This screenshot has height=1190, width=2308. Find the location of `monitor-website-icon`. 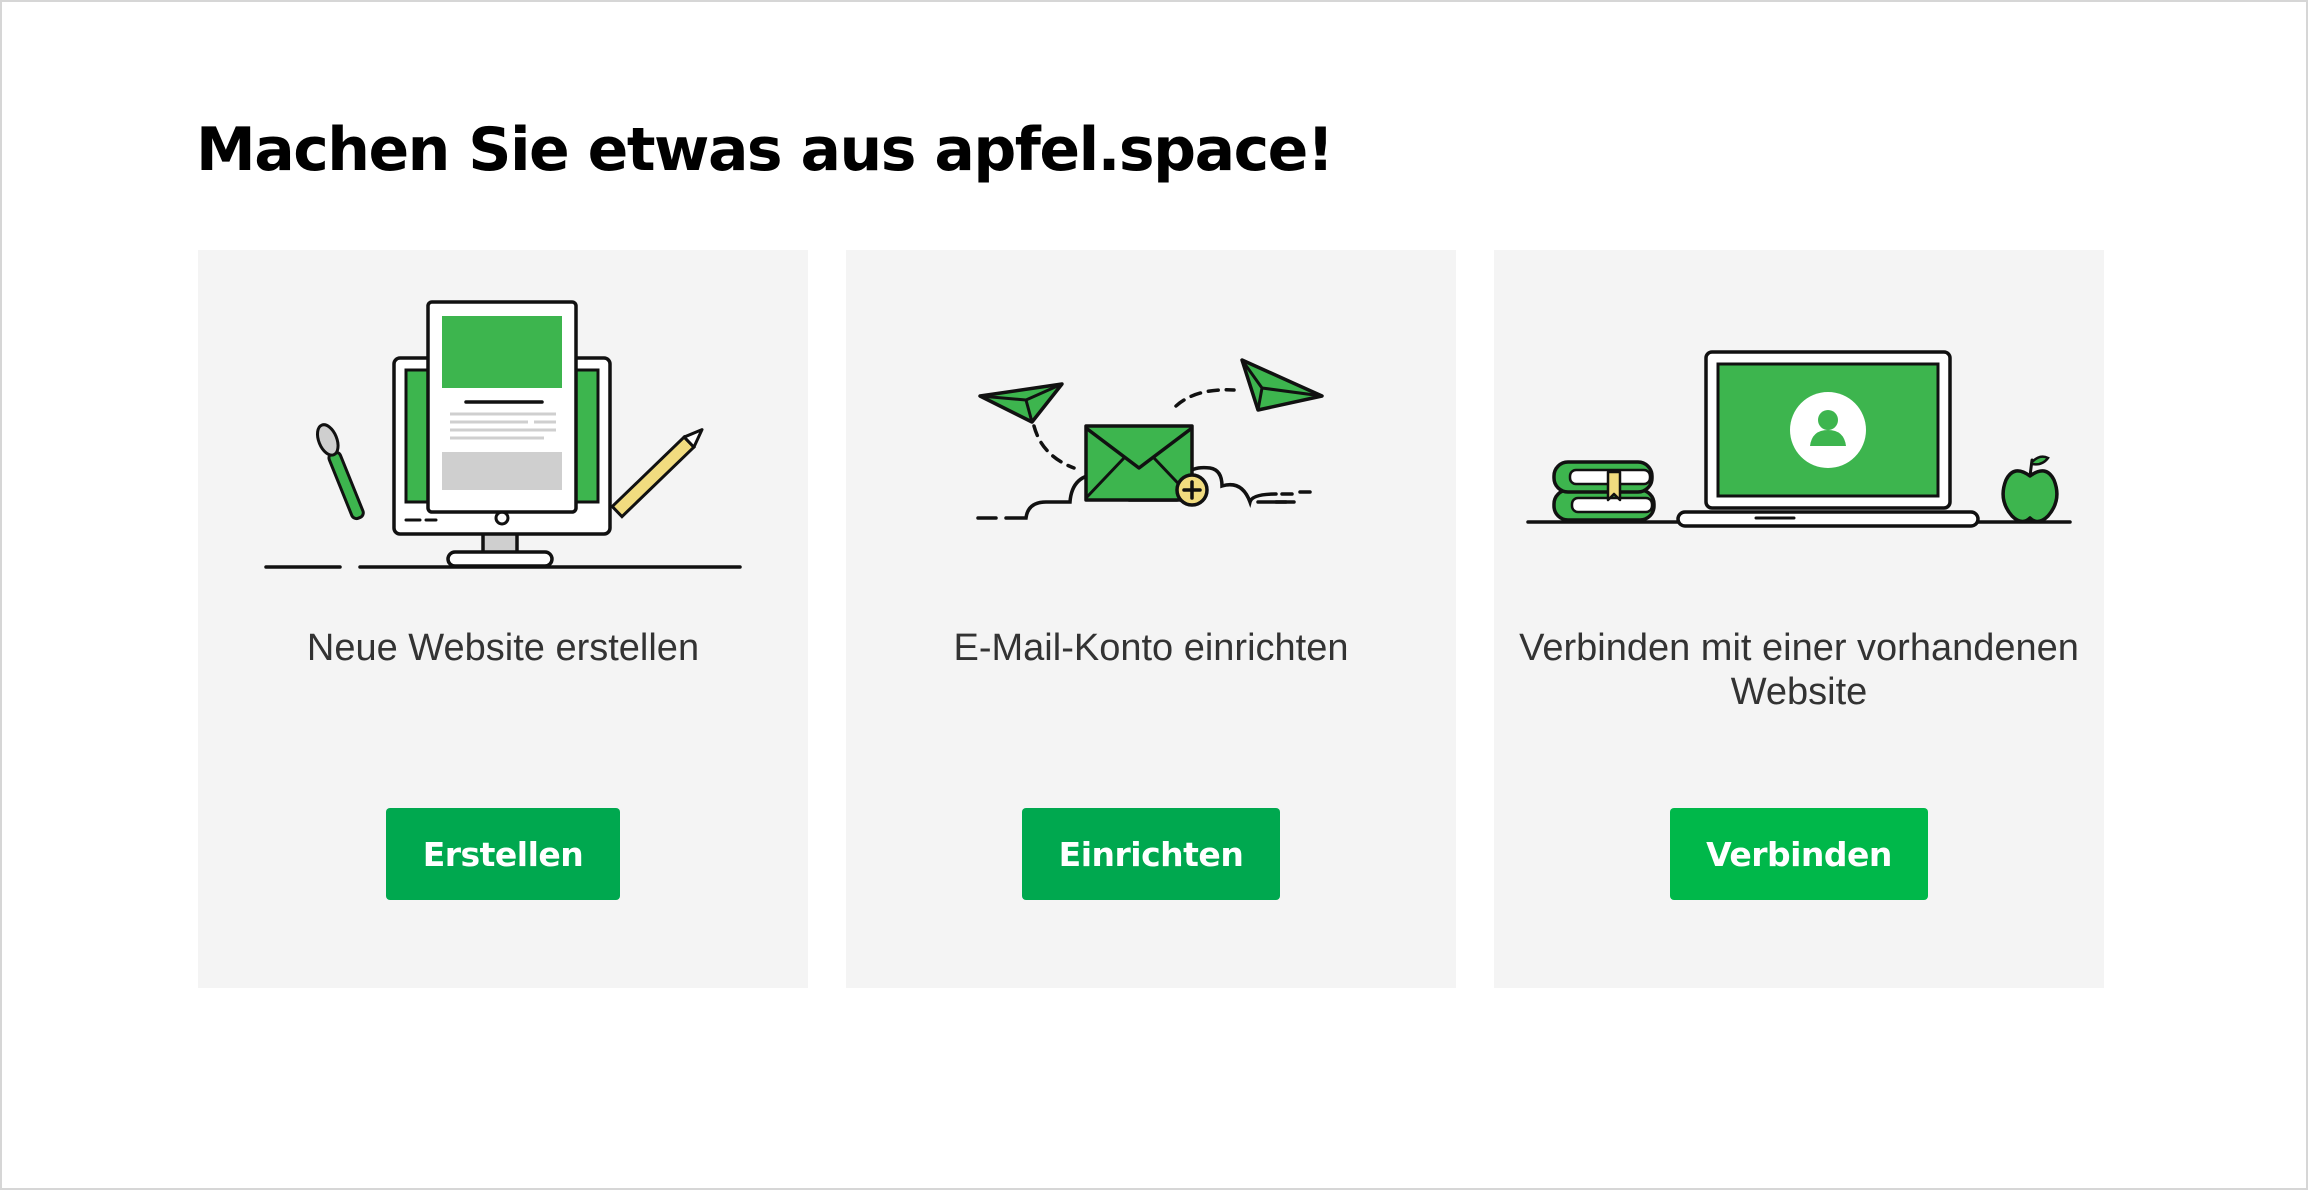

monitor-website-icon is located at coordinates (503, 434).